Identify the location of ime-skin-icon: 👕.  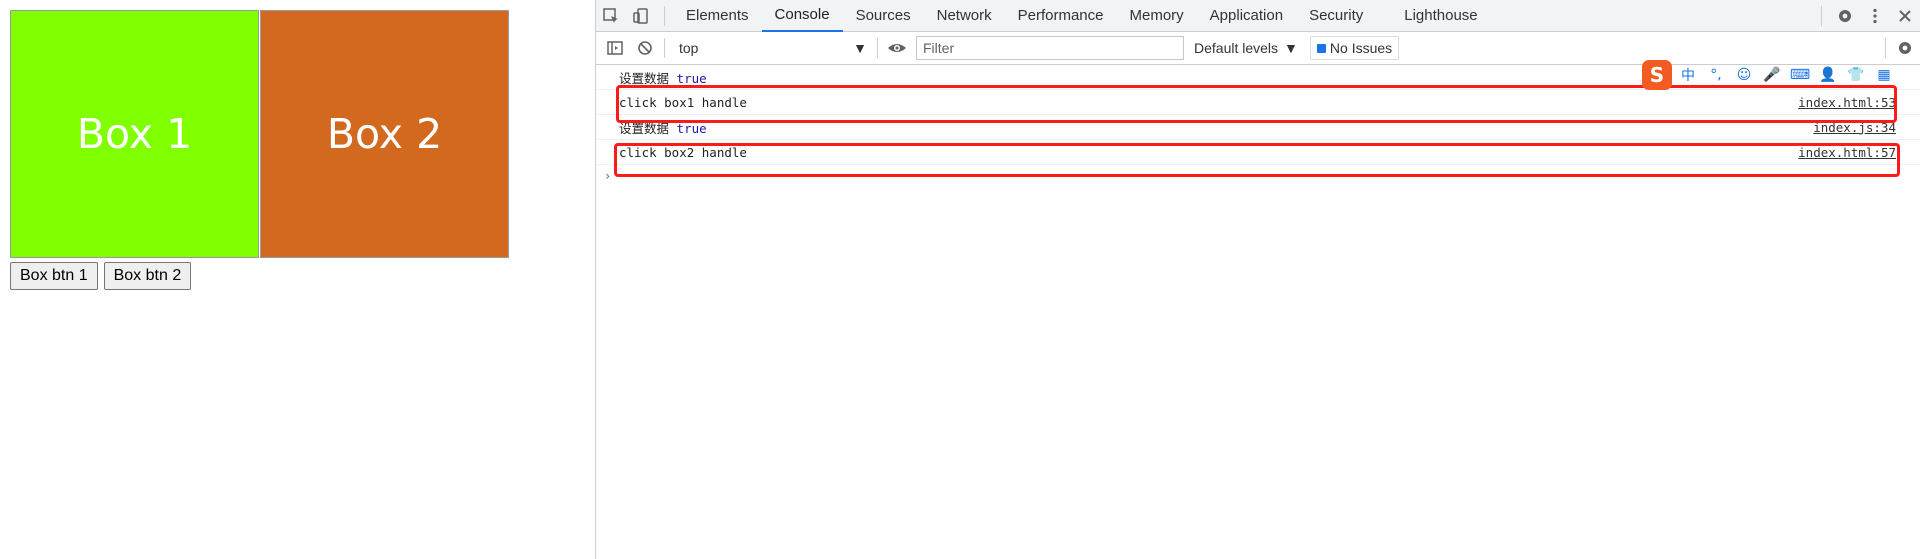
(1856, 75).